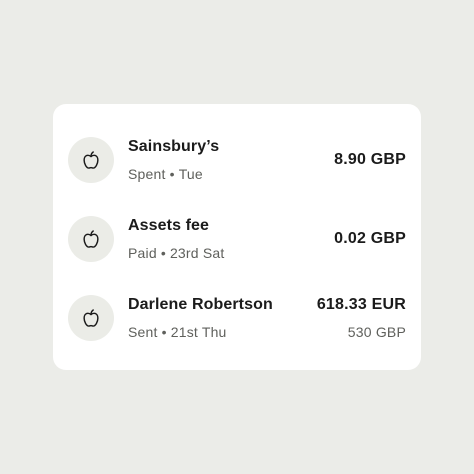 This screenshot has height=474, width=474. What do you see at coordinates (190, 174) in the screenshot?
I see `transaction-date: Tue` at bounding box center [190, 174].